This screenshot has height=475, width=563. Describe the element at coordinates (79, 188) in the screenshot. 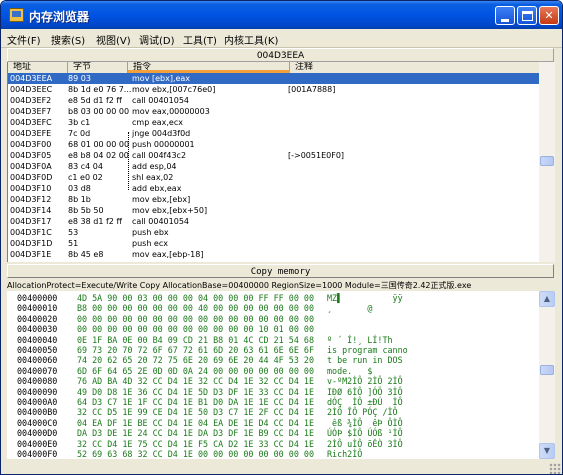

I see `disasm-bytes: 03 d8` at that location.